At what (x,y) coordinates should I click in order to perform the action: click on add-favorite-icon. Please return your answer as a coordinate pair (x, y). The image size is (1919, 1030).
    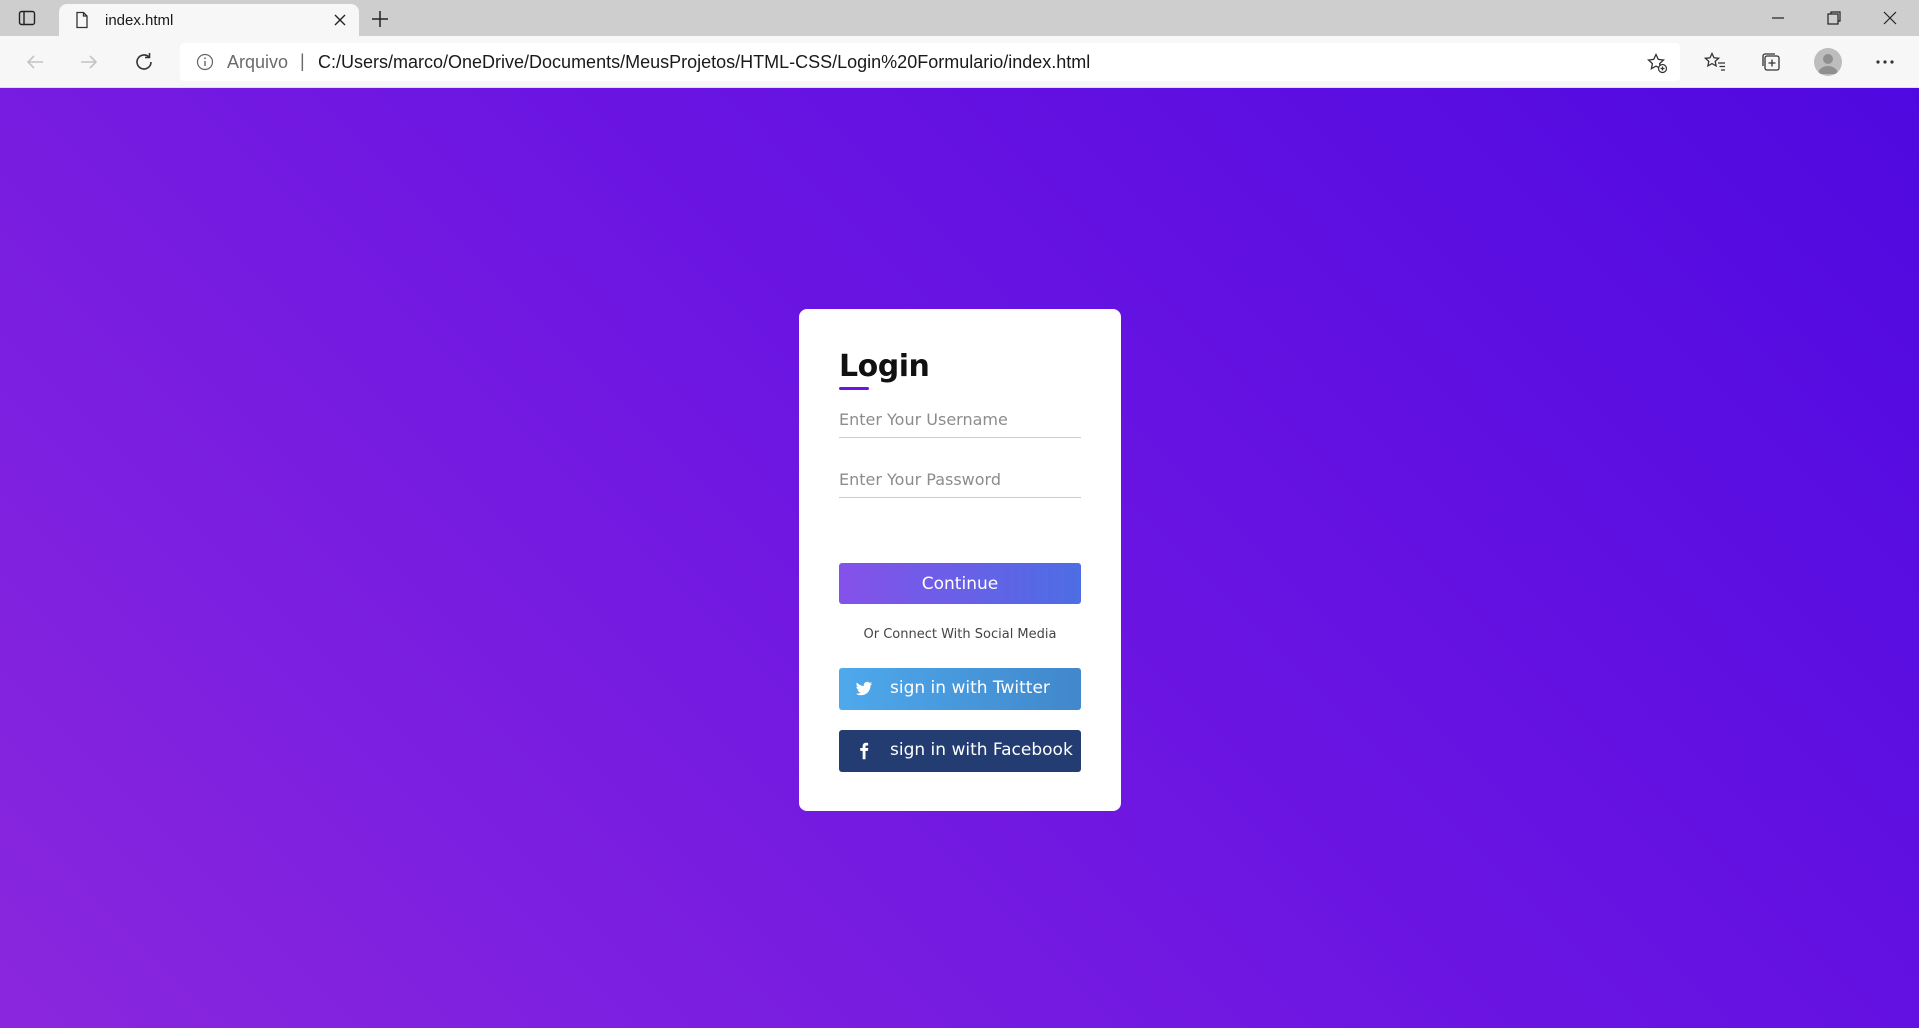
    Looking at the image, I should click on (1657, 63).